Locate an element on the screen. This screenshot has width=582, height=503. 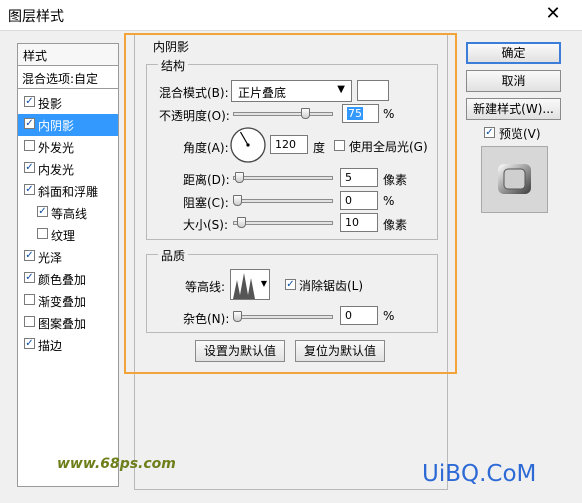
window-title: 图层样式 is located at coordinates (36, 17).